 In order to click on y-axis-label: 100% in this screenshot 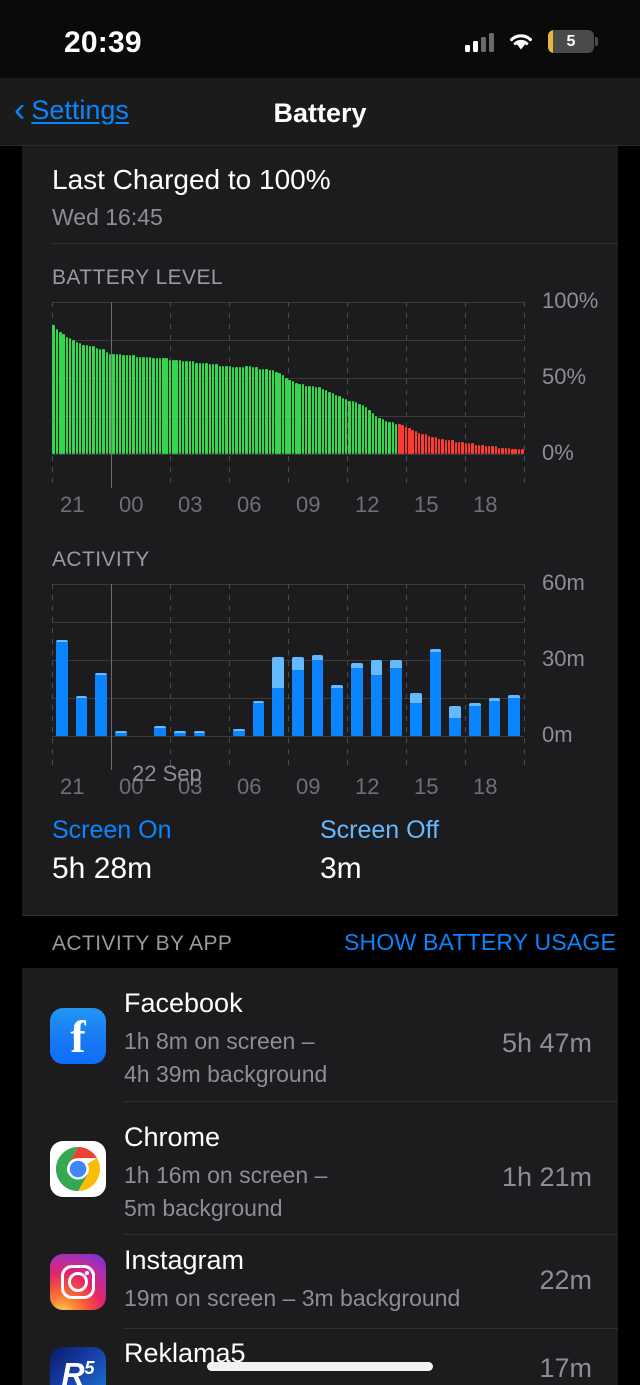, I will do `click(570, 300)`.